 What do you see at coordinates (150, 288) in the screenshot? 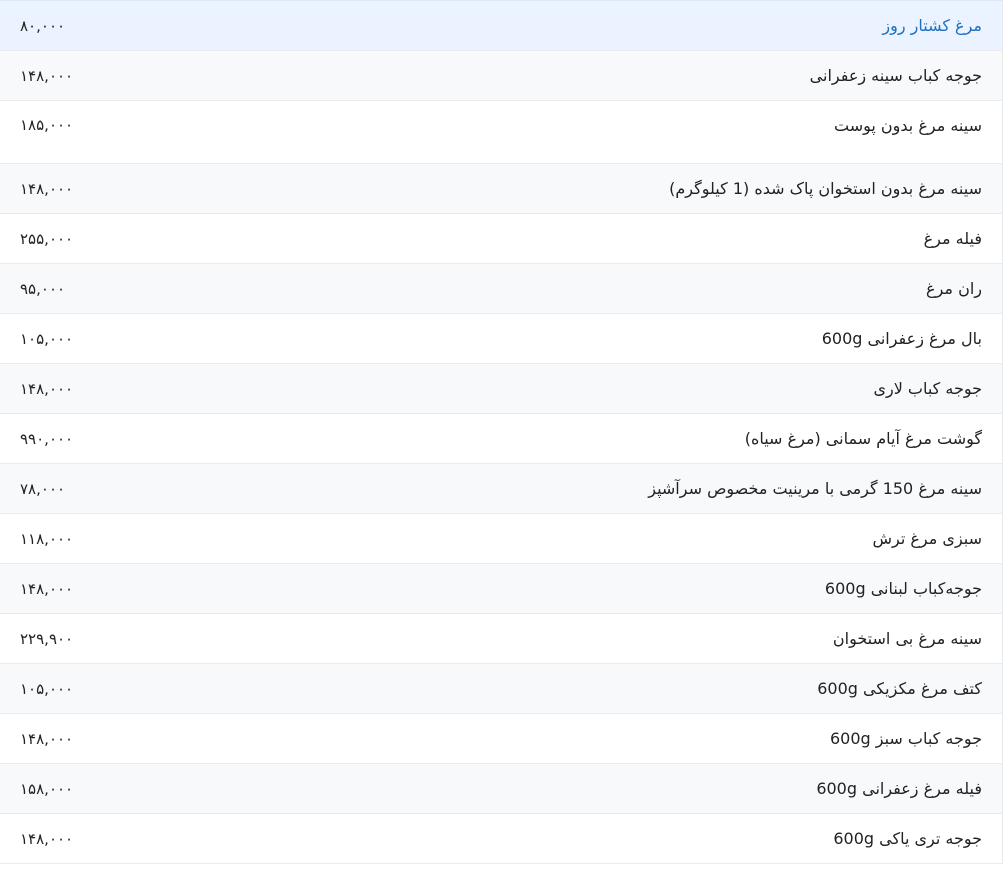
I see `price-cell: ۹۵,۰۰۰` at bounding box center [150, 288].